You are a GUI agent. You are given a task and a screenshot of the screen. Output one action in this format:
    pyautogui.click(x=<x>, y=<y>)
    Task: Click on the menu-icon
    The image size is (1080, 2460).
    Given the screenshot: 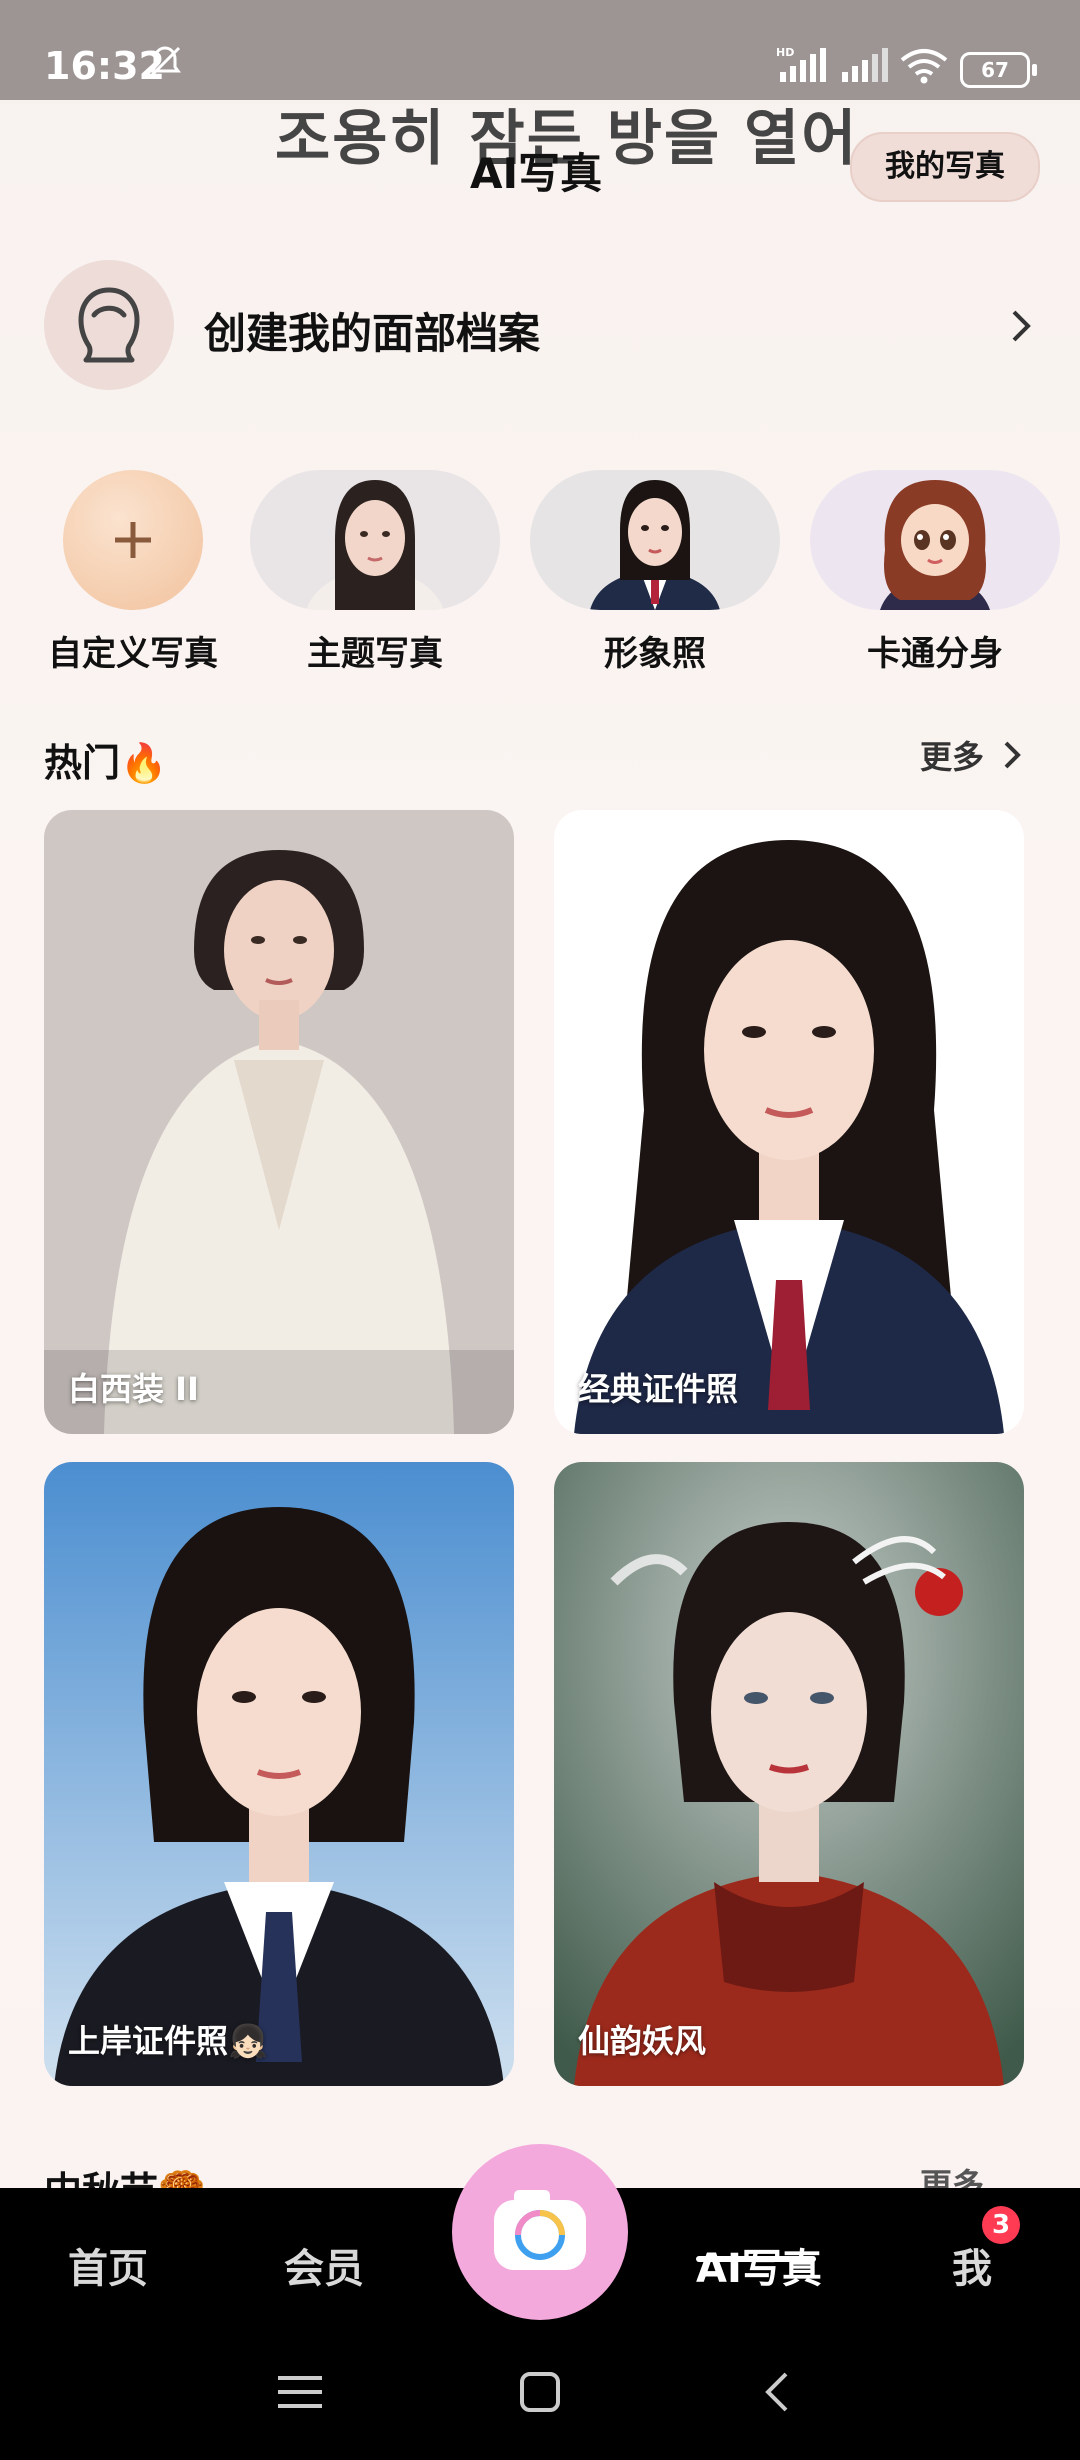 What is the action you would take?
    pyautogui.click(x=300, y=2394)
    